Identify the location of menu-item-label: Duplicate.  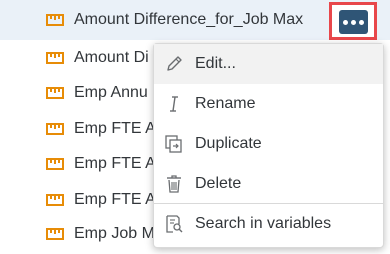
(228, 143).